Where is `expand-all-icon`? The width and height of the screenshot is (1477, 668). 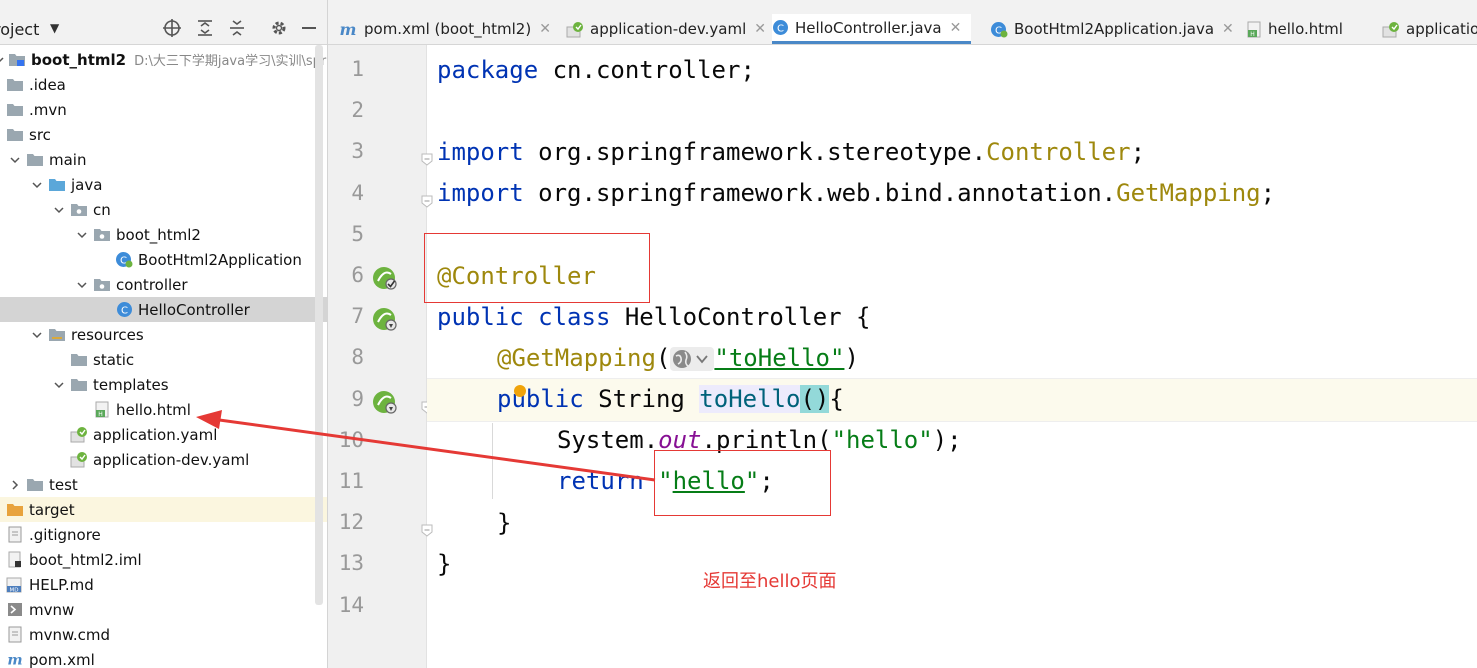 expand-all-icon is located at coordinates (205, 28).